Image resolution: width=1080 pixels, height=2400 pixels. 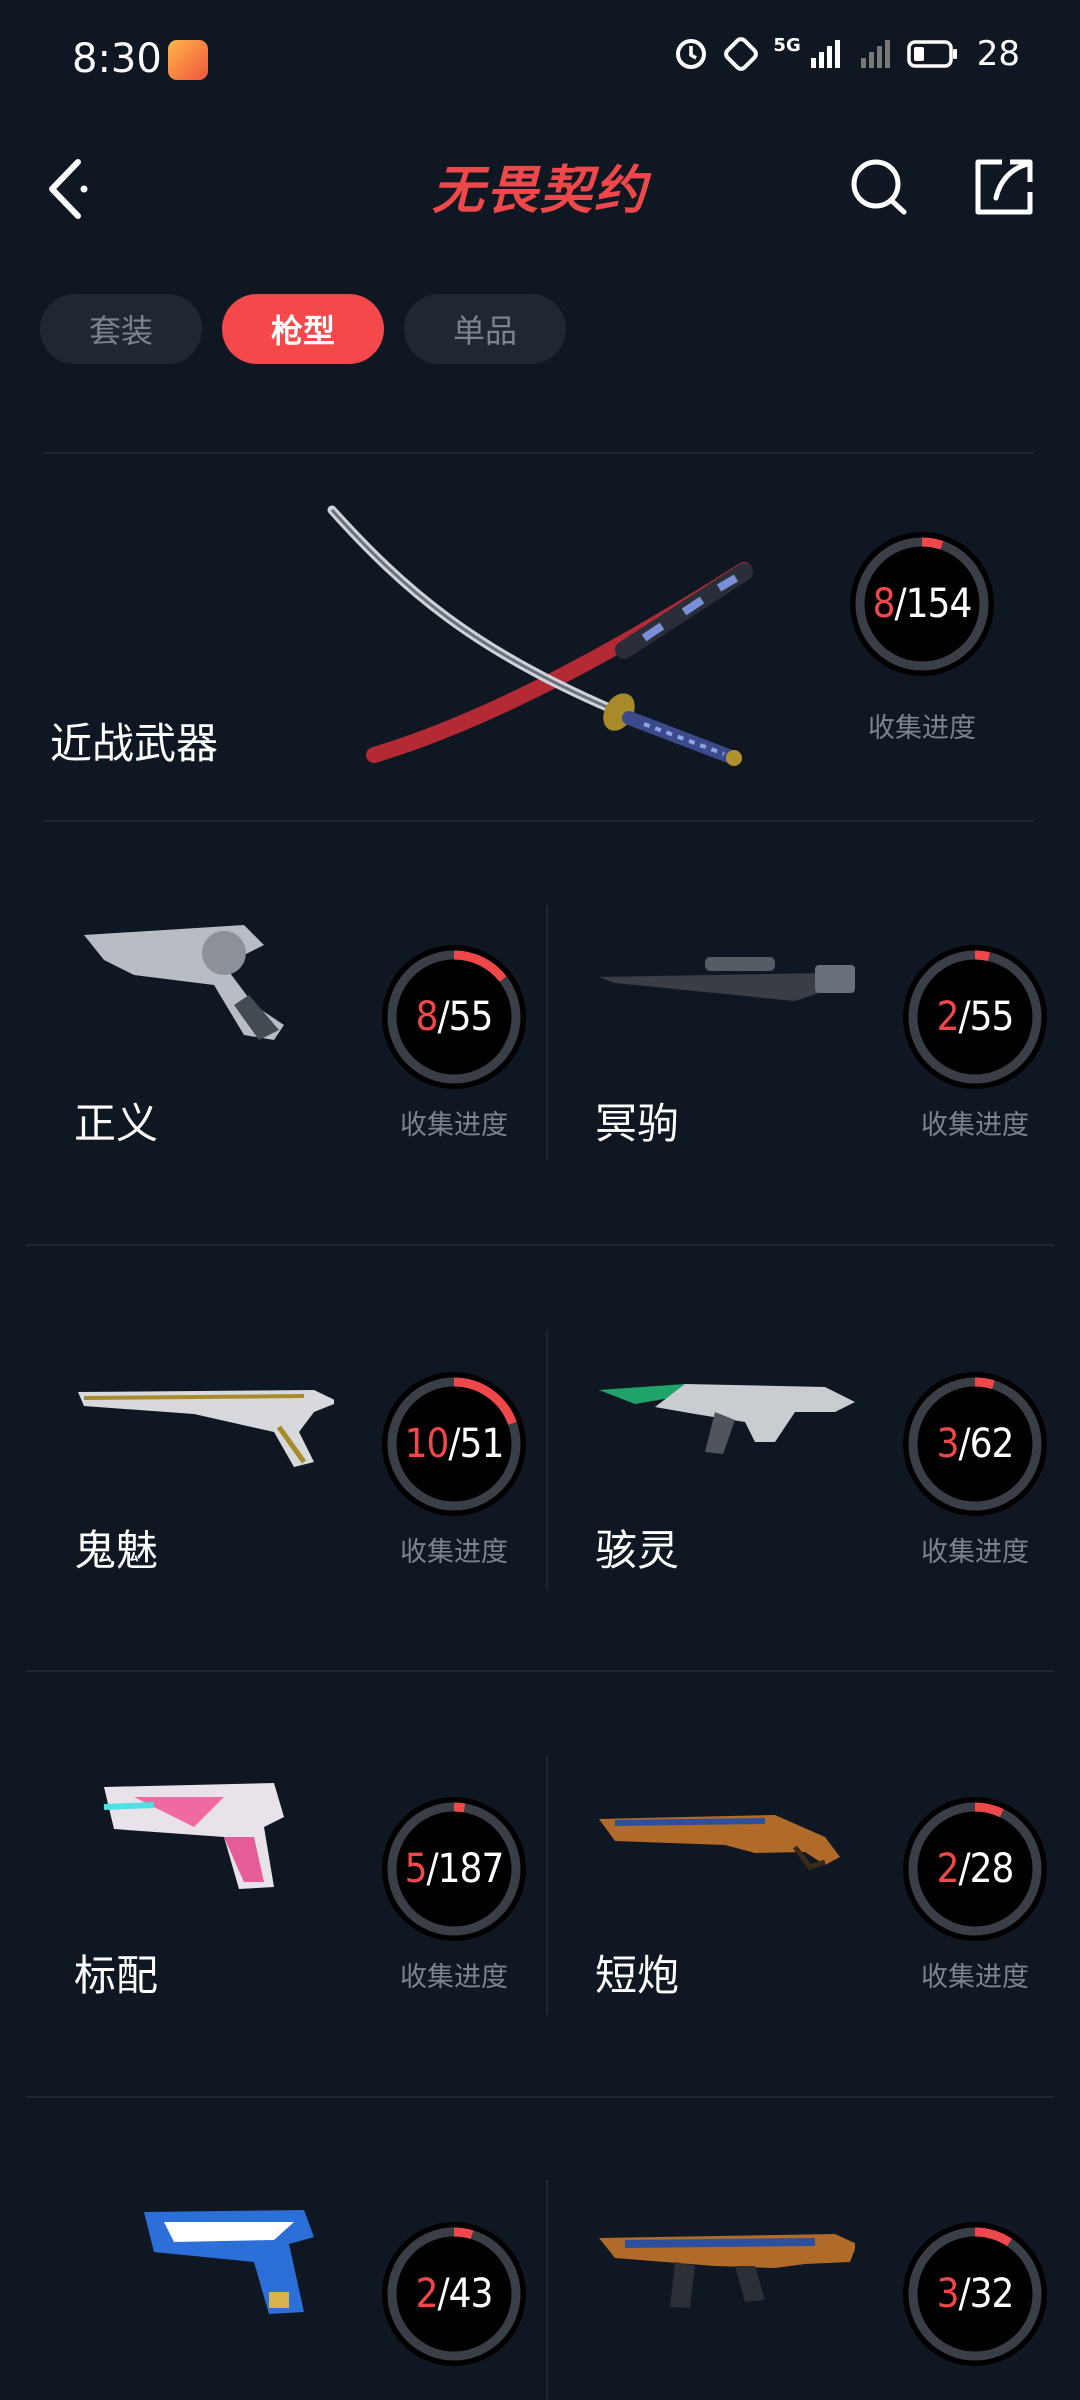 What do you see at coordinates (637, 1975) in the screenshot?
I see `weapon-name: 短炮` at bounding box center [637, 1975].